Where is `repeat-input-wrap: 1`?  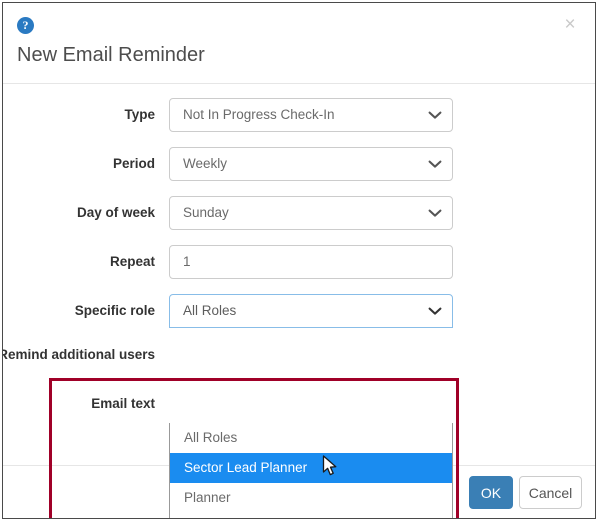 repeat-input-wrap: 1 is located at coordinates (311, 262).